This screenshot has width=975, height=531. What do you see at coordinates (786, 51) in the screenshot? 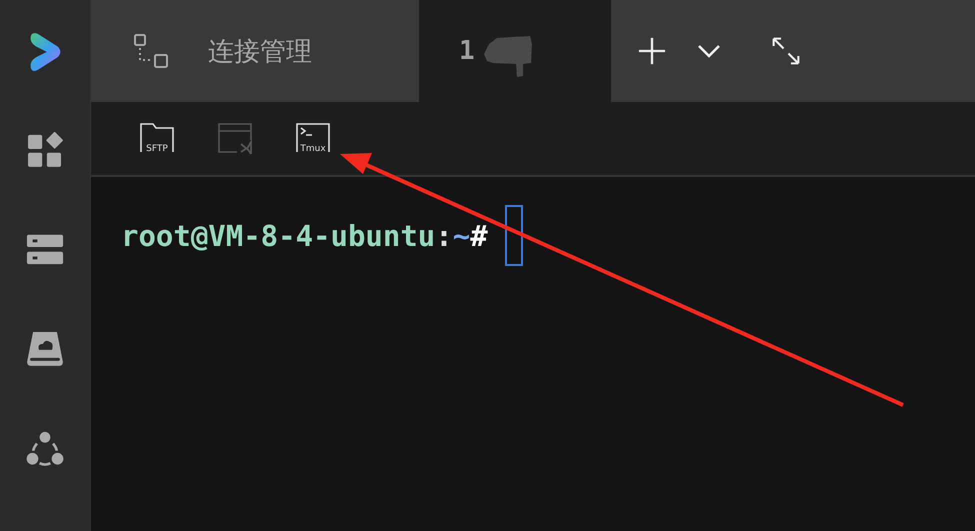
I see `expand-icon` at bounding box center [786, 51].